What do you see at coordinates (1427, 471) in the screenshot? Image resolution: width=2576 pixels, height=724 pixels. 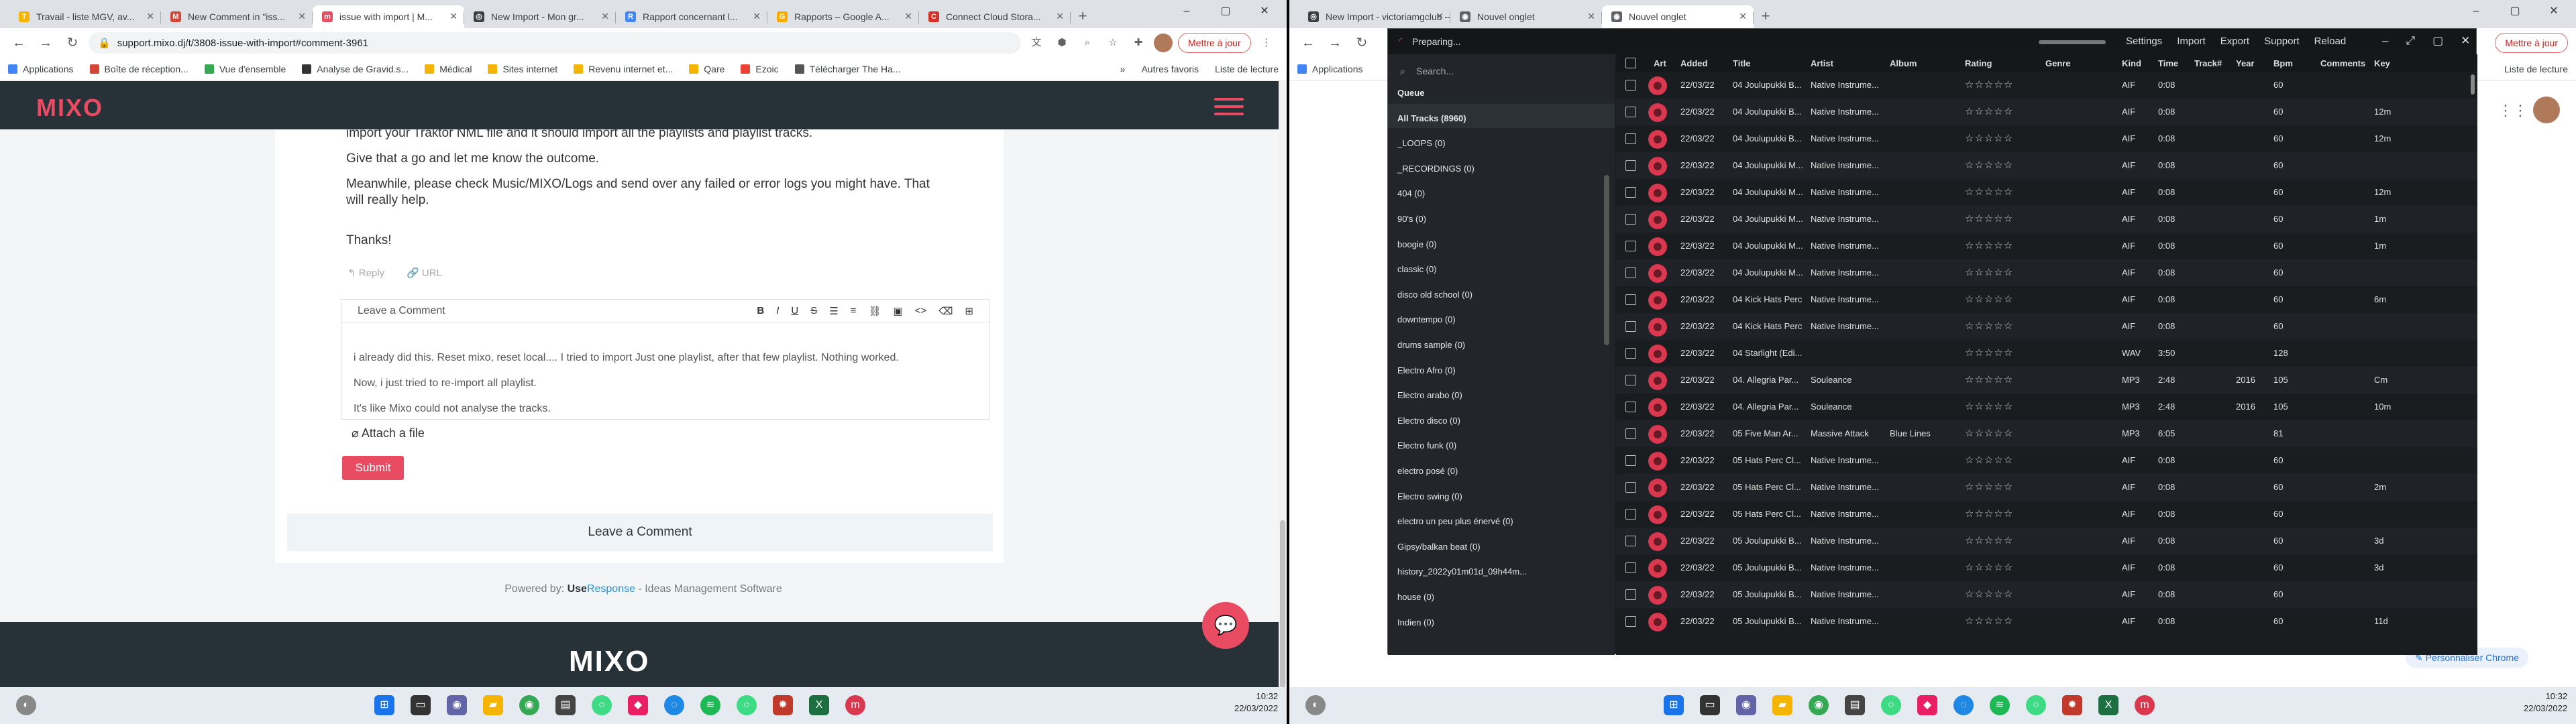 I see `sidebar-playlist-item: electro posé (0)` at bounding box center [1427, 471].